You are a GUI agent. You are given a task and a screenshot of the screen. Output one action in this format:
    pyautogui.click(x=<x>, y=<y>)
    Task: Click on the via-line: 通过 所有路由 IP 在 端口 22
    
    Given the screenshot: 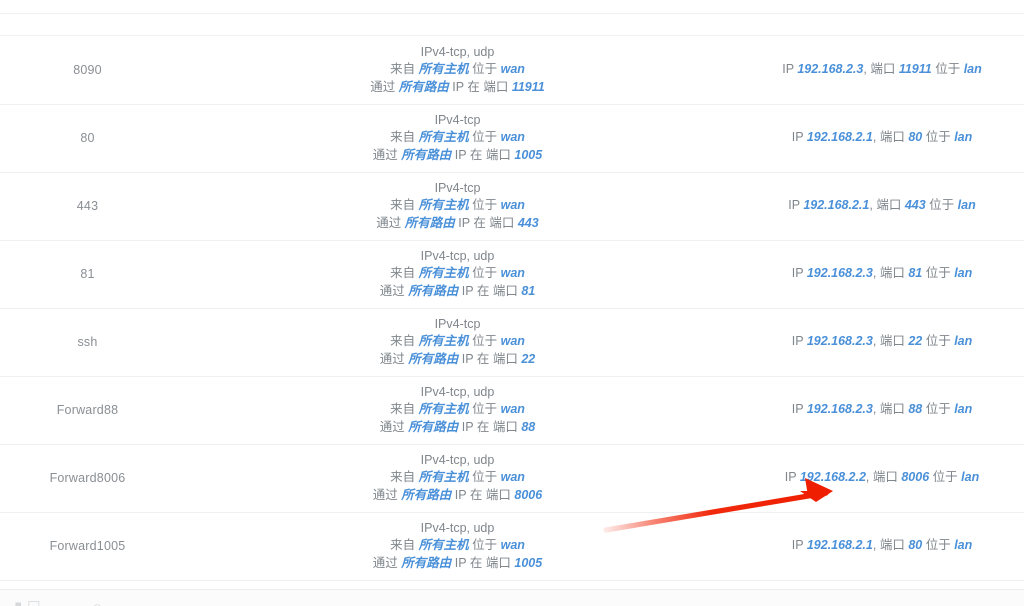 What is the action you would take?
    pyautogui.click(x=457, y=360)
    